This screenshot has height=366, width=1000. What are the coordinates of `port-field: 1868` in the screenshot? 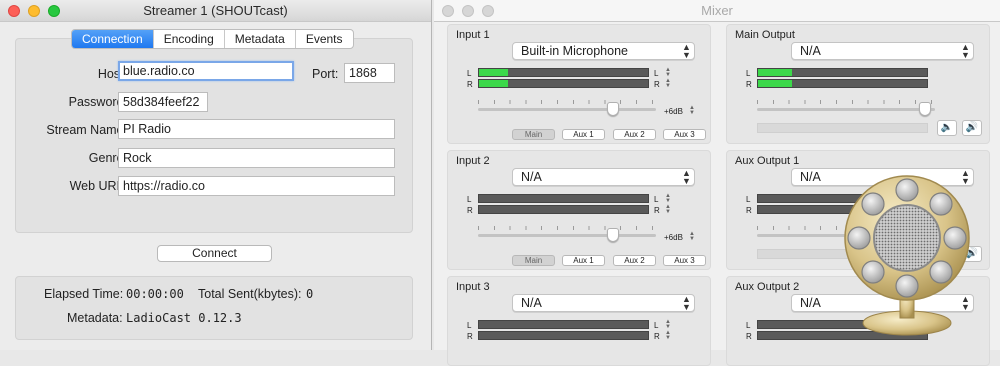 It's located at (369, 73).